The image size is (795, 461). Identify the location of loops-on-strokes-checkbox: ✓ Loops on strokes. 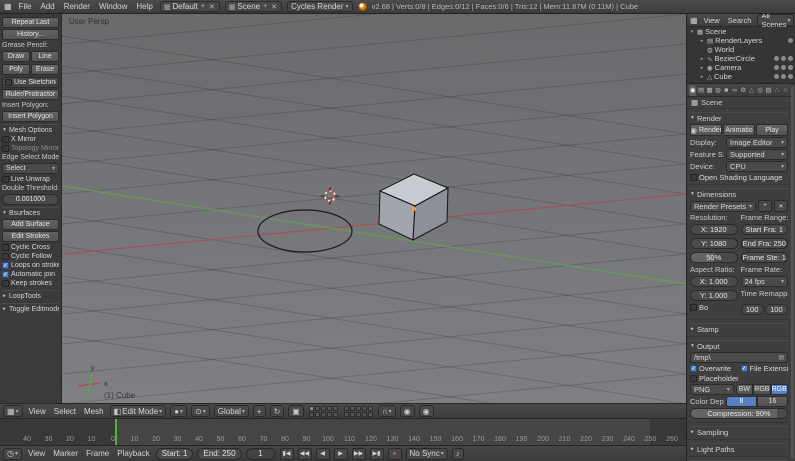
(30, 265).